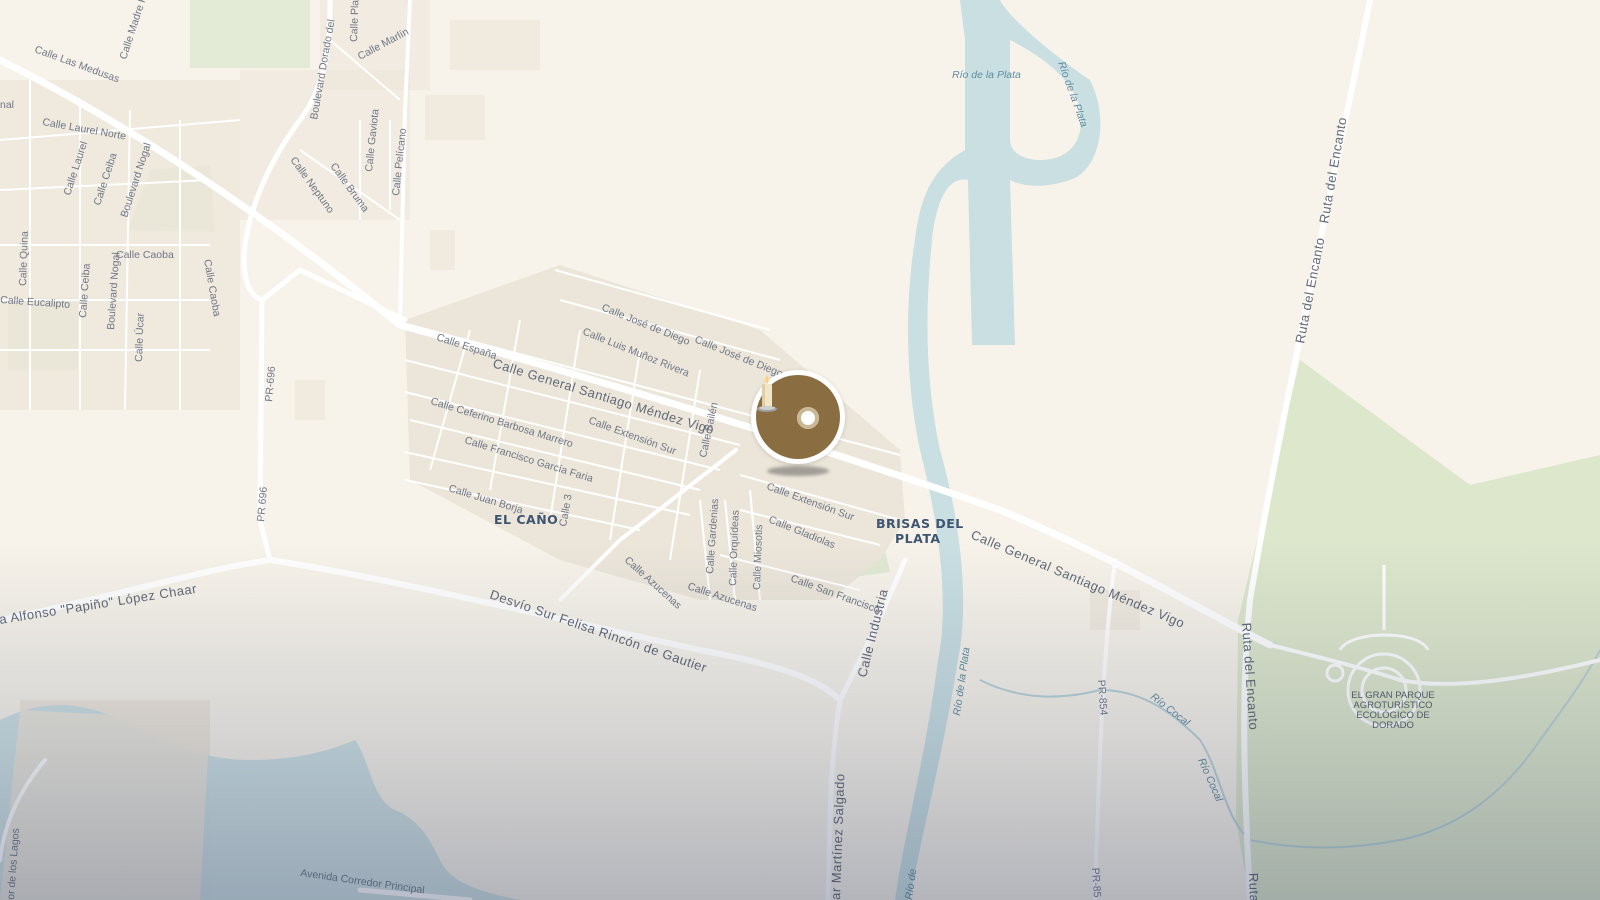 The image size is (1600, 900). I want to click on place-label-el-cano: EL CAÑO, so click(526, 519).